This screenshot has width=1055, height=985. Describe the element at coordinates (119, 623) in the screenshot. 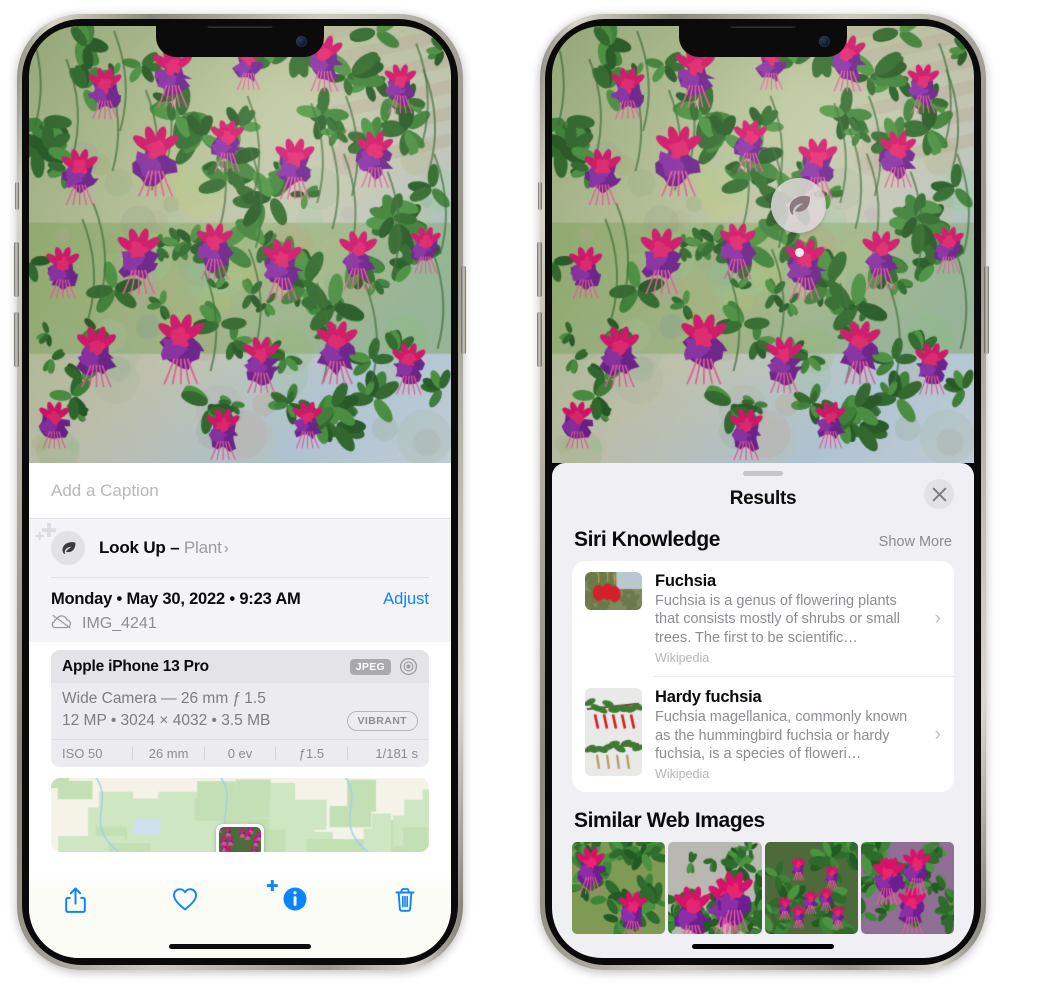

I see `photo-filename: IMG_4241` at that location.